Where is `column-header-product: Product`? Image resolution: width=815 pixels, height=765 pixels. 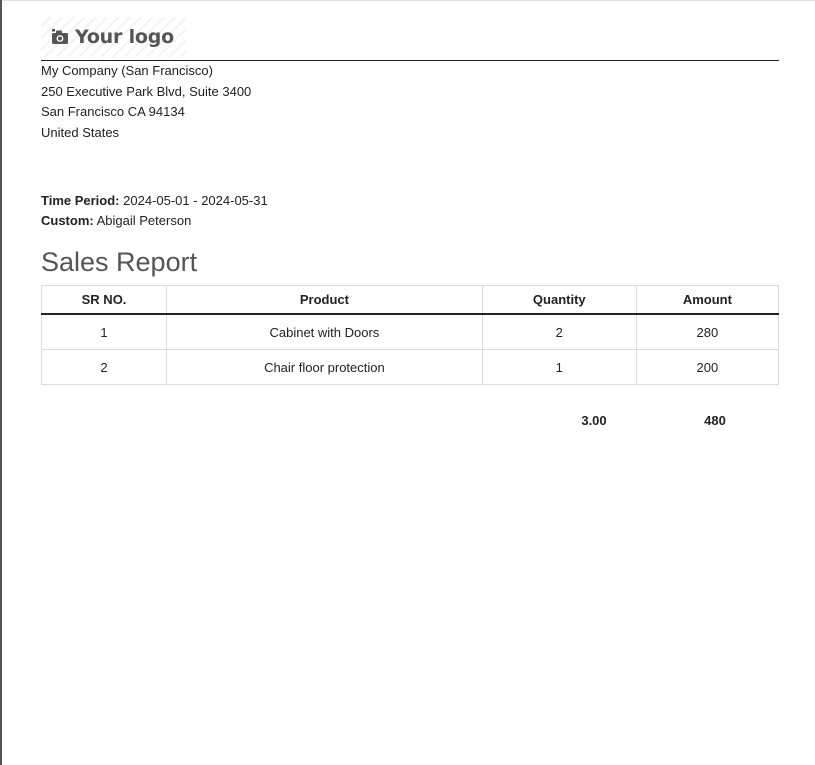 column-header-product: Product is located at coordinates (324, 300).